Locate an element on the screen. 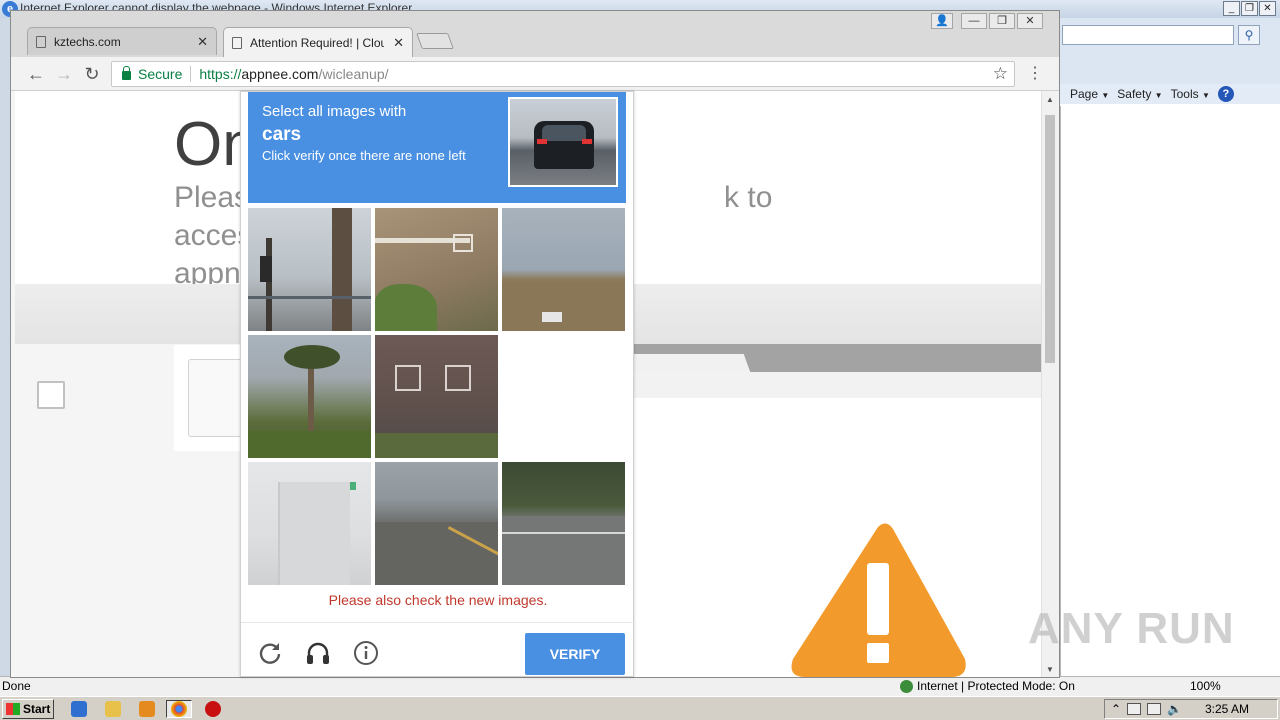 The image size is (1280, 720). taskbar-chrome-icon is located at coordinates (179, 709).